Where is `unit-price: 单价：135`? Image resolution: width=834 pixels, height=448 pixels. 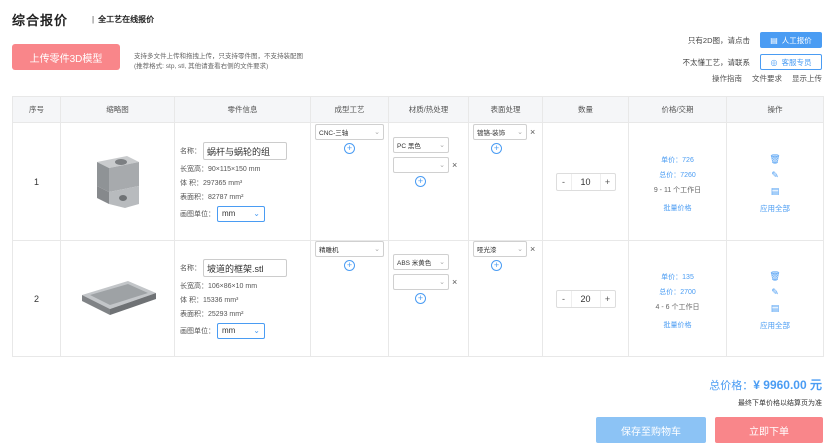 unit-price: 单价：135 is located at coordinates (677, 277).